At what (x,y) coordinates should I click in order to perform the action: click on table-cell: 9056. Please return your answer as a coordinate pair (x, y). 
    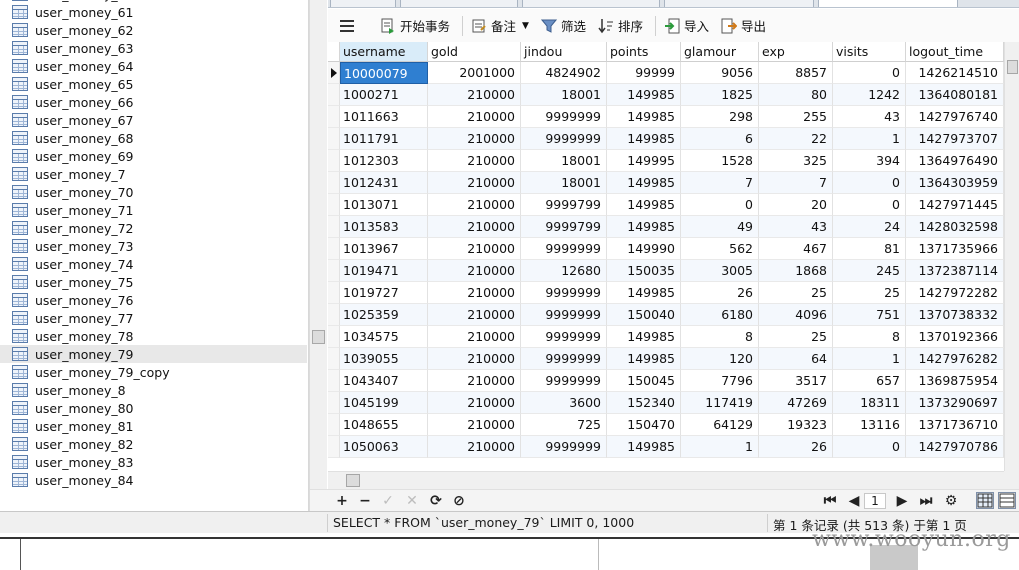
    Looking at the image, I should click on (720, 73).